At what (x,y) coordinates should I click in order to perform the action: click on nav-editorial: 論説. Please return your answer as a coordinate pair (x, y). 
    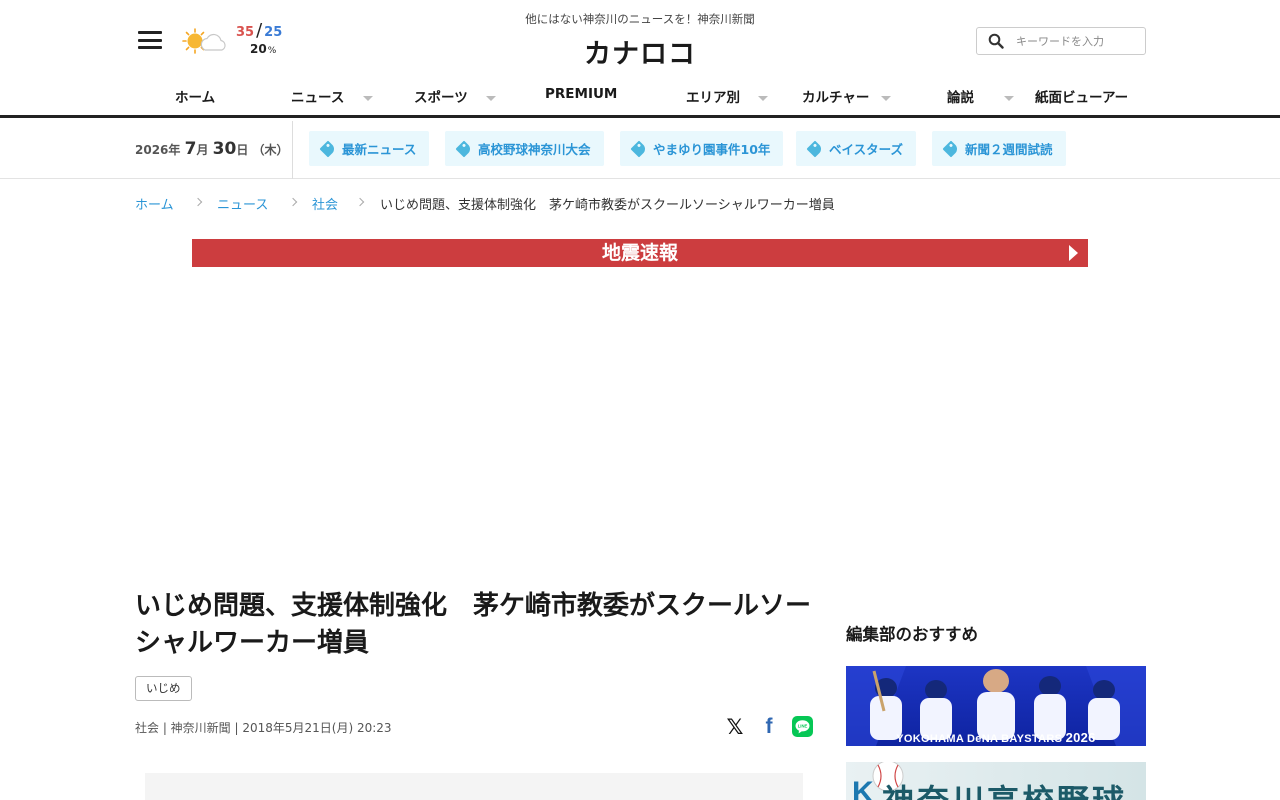
    Looking at the image, I should click on (960, 96).